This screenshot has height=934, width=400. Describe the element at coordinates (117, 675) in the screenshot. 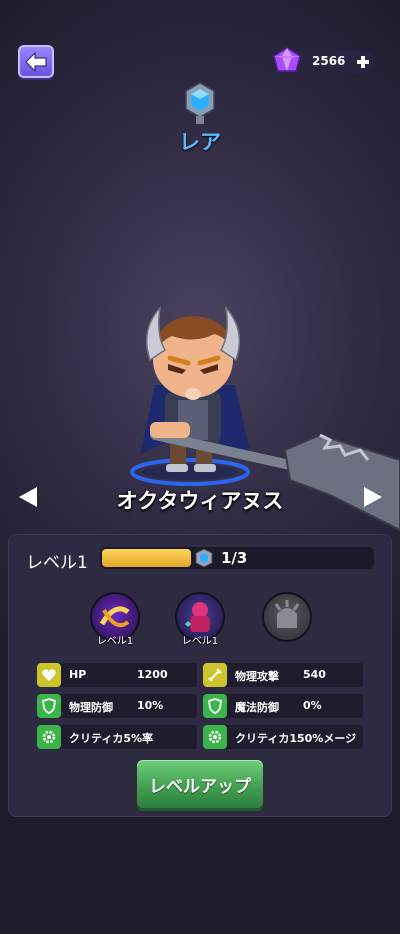

I see `stat-hp: HP 1200` at that location.